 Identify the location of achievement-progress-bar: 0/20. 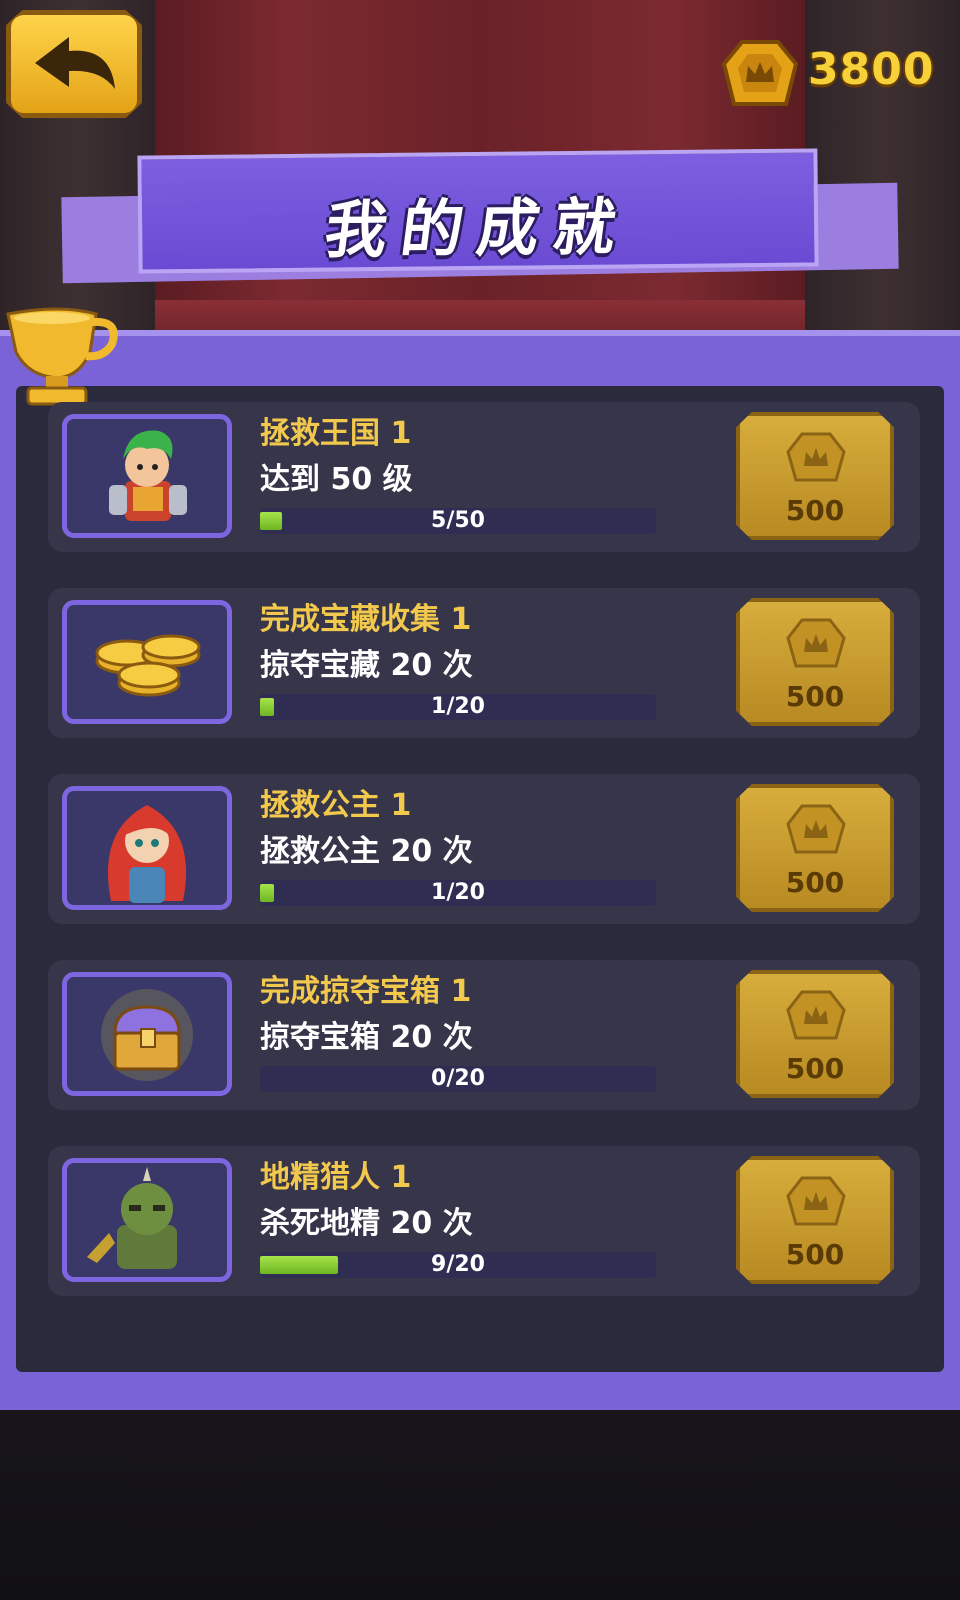
(458, 1079).